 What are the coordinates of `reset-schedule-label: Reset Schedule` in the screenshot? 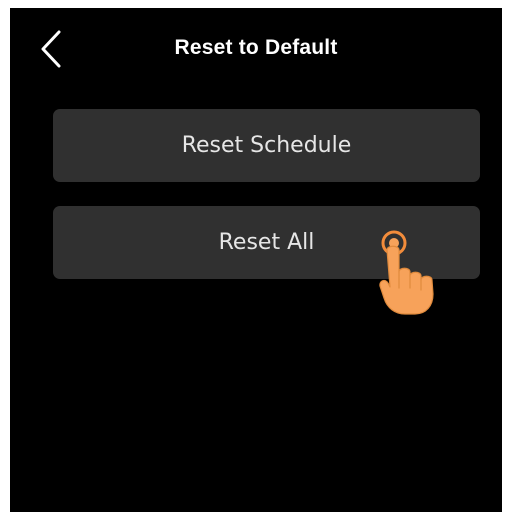 It's located at (266, 145).